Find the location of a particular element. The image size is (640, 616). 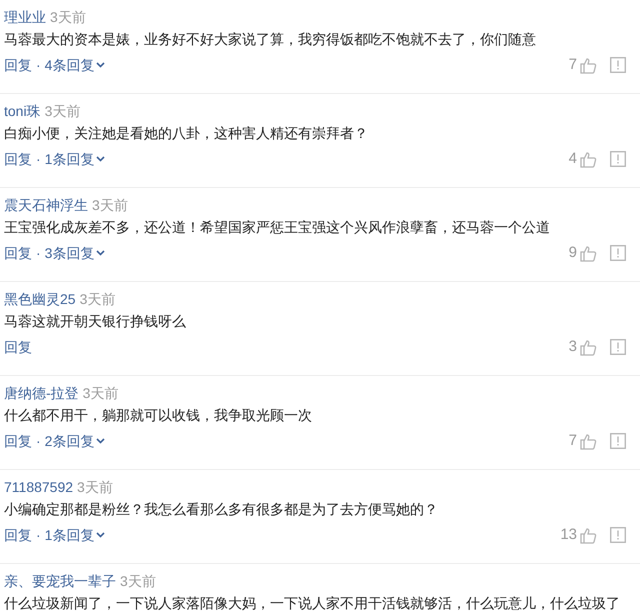

username: 711887592 is located at coordinates (39, 487).